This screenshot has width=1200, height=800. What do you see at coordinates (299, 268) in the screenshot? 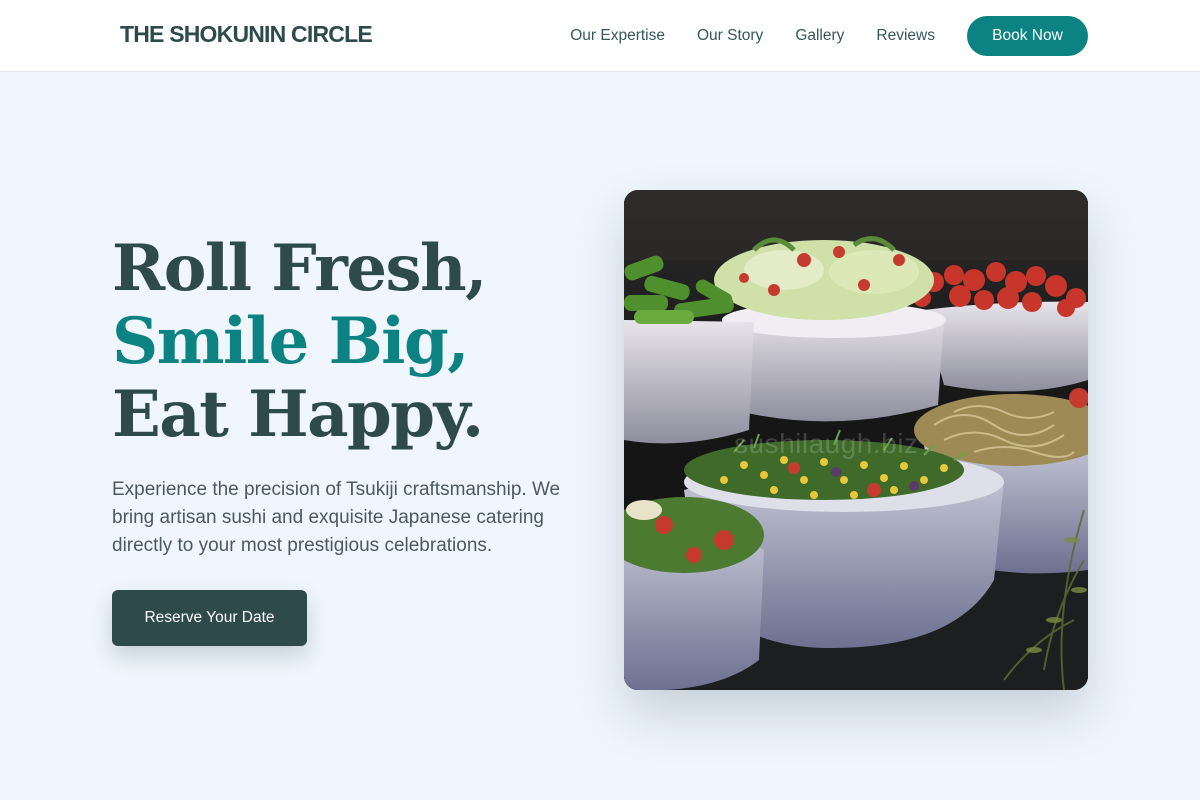
I see `headline-line-1: Roll Fresh,` at bounding box center [299, 268].